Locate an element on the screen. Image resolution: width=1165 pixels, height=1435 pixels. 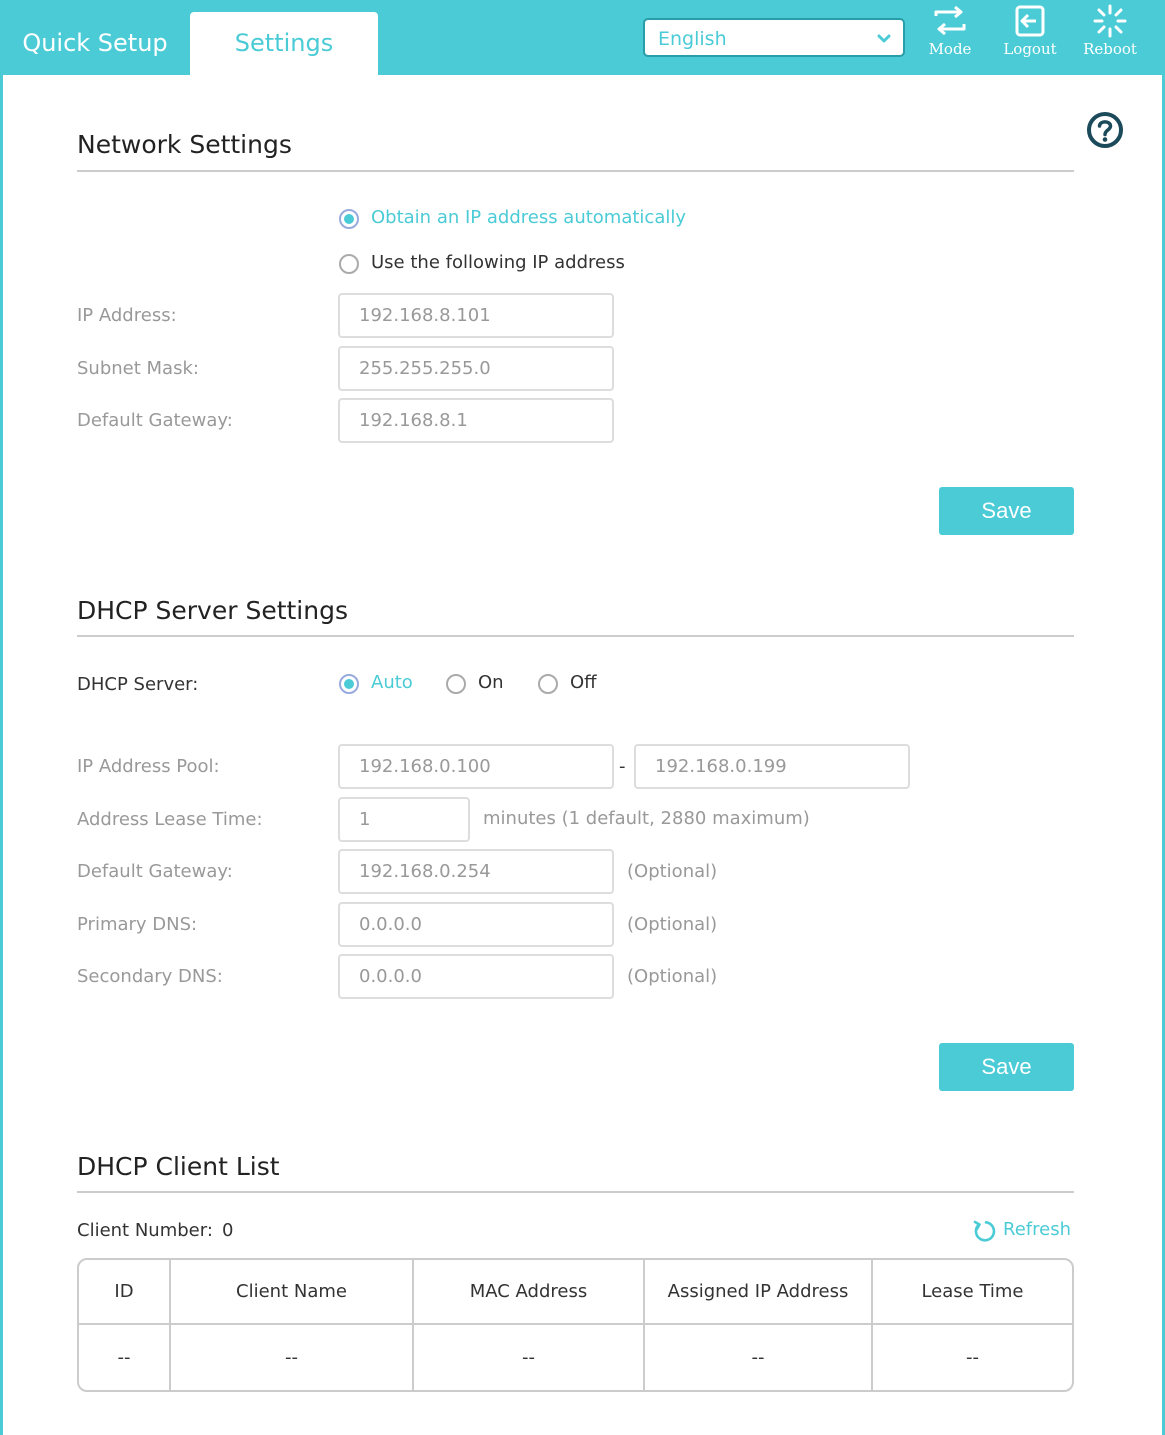
default-gateway-field: 192.168.8.1 is located at coordinates (476, 420).